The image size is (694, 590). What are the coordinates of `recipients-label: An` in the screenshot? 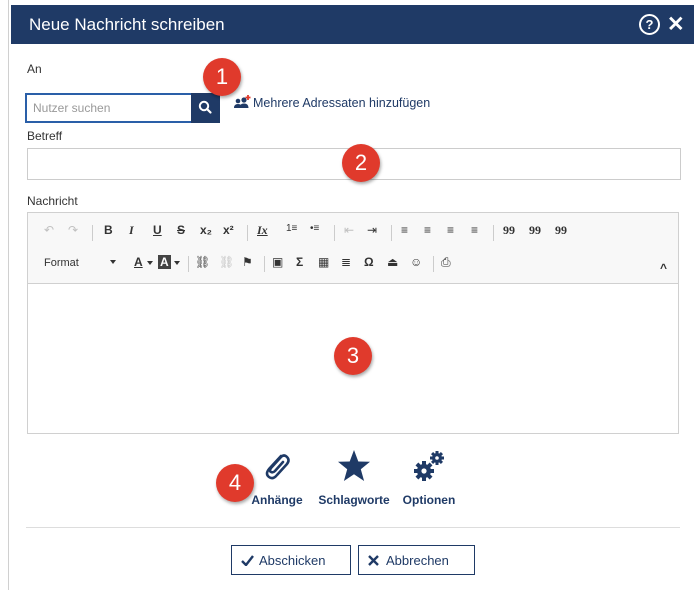 It's located at (34, 69).